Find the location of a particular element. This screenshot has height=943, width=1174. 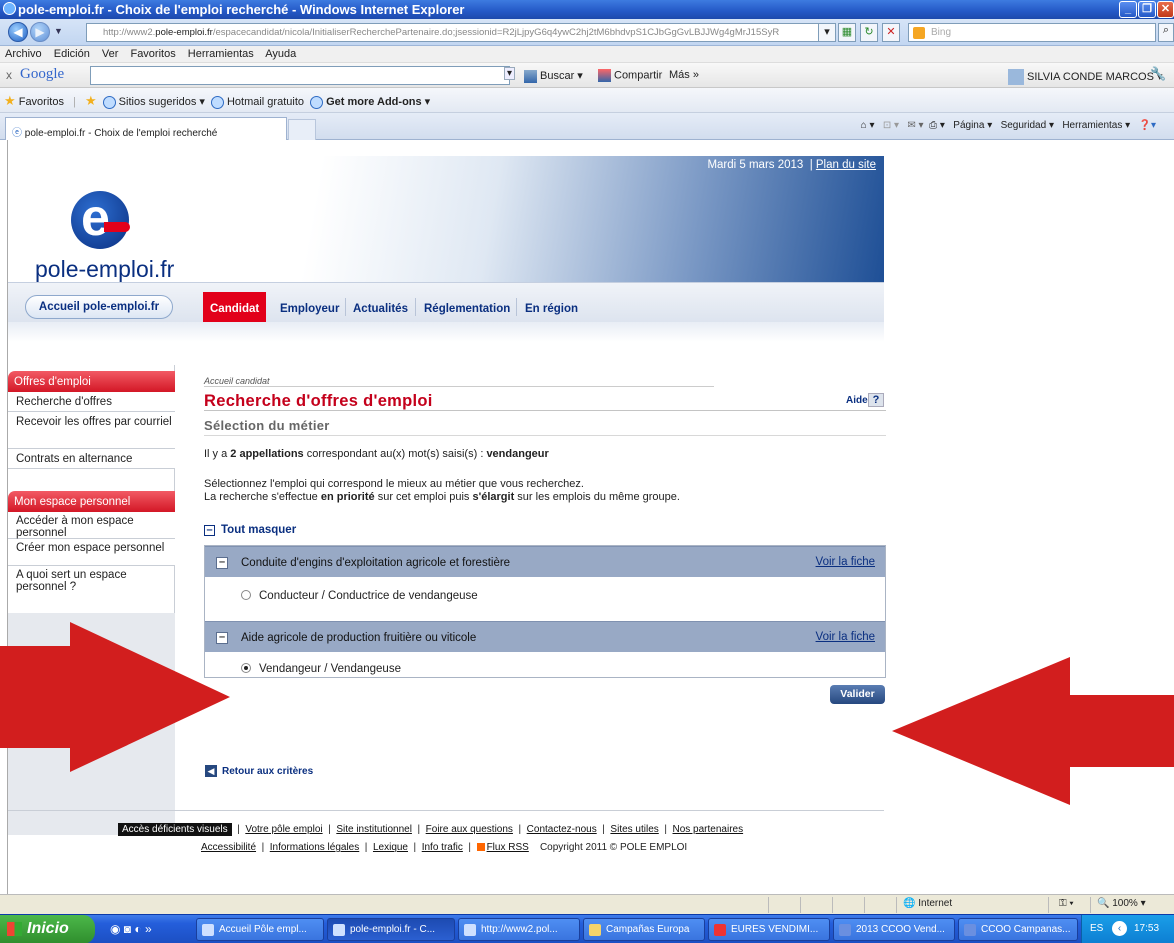

compartir-button: Compartir is located at coordinates (630, 75).